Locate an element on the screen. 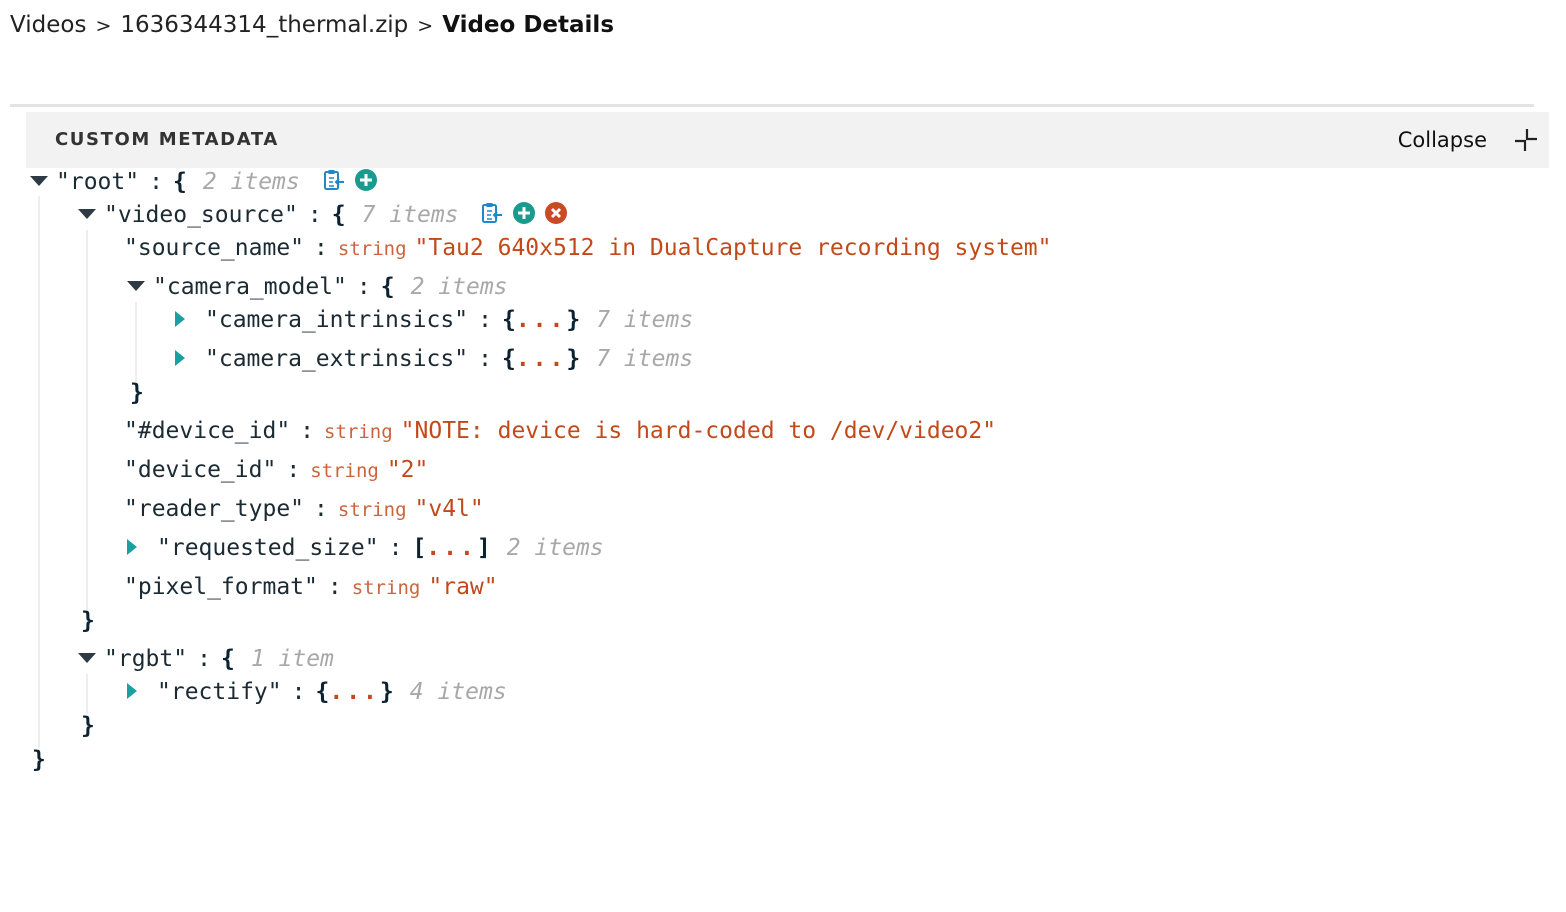  panel-title: CUSTOM METADATA is located at coordinates (167, 139).